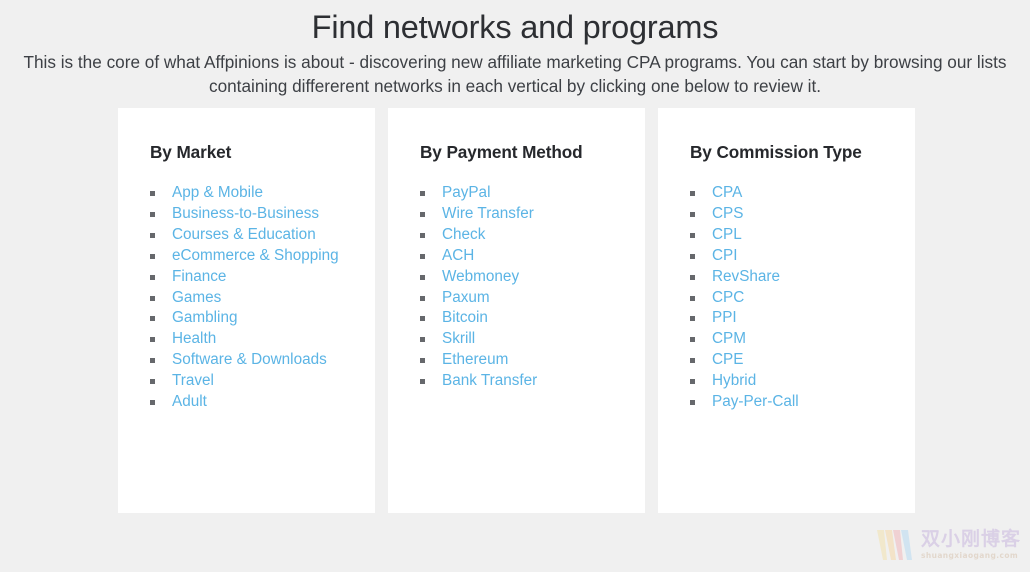 Image resolution: width=1030 pixels, height=572 pixels. Describe the element at coordinates (895, 545) in the screenshot. I see `w-logo-icon` at that location.